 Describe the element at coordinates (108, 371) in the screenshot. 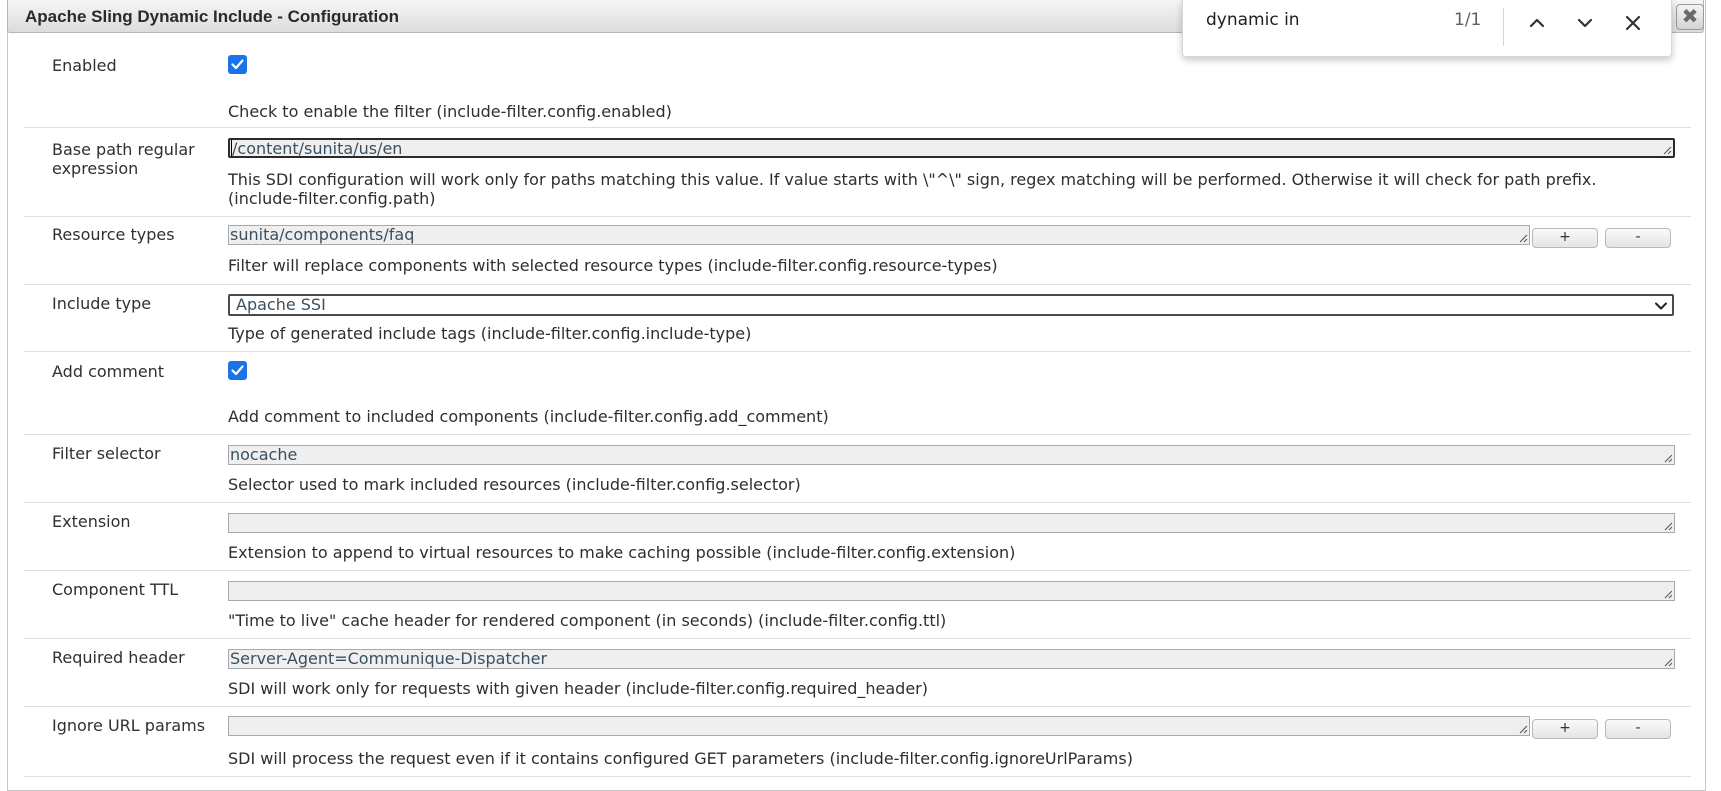

I see `add-comment-label: Add comment` at that location.